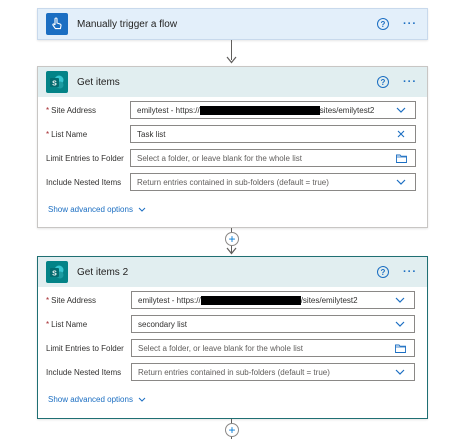 This screenshot has height=439, width=474. Describe the element at coordinates (103, 272) in the screenshot. I see `get-items-2-title: Get items 2` at that location.